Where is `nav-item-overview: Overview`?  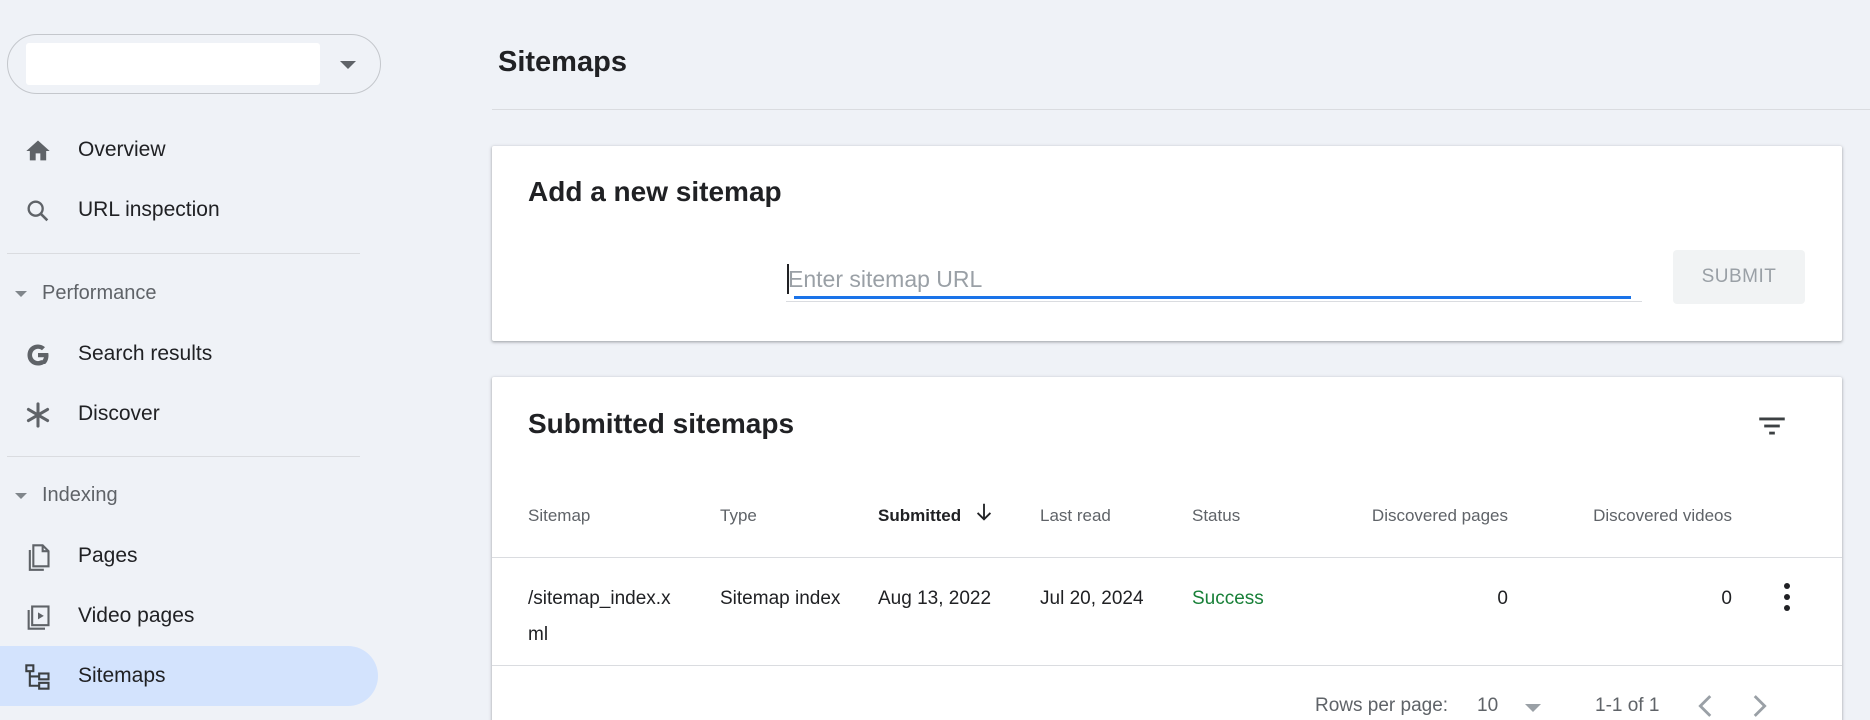 nav-item-overview: Overview is located at coordinates (189, 150).